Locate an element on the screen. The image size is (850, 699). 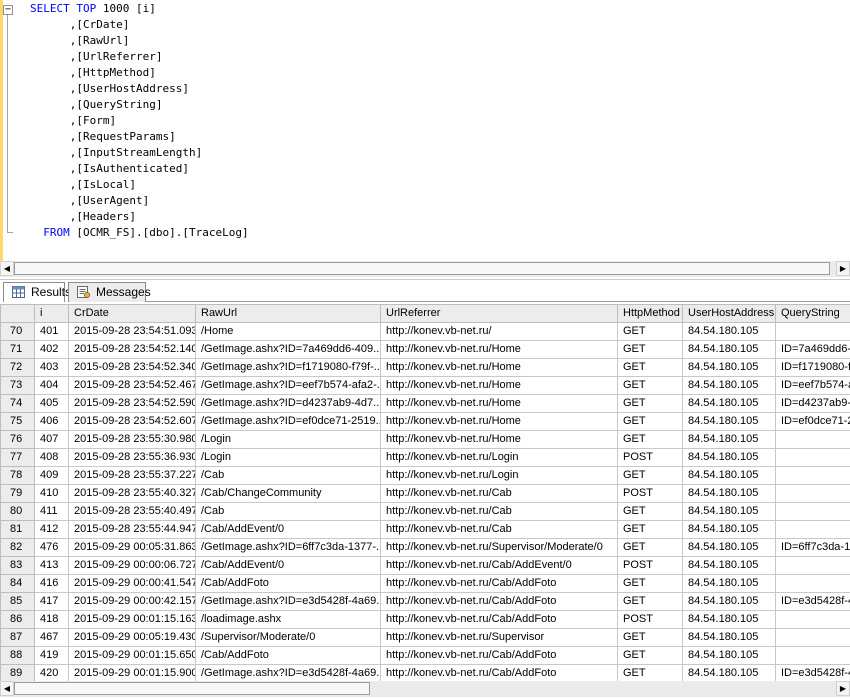
cell-i: 405 is located at coordinates (51, 403).